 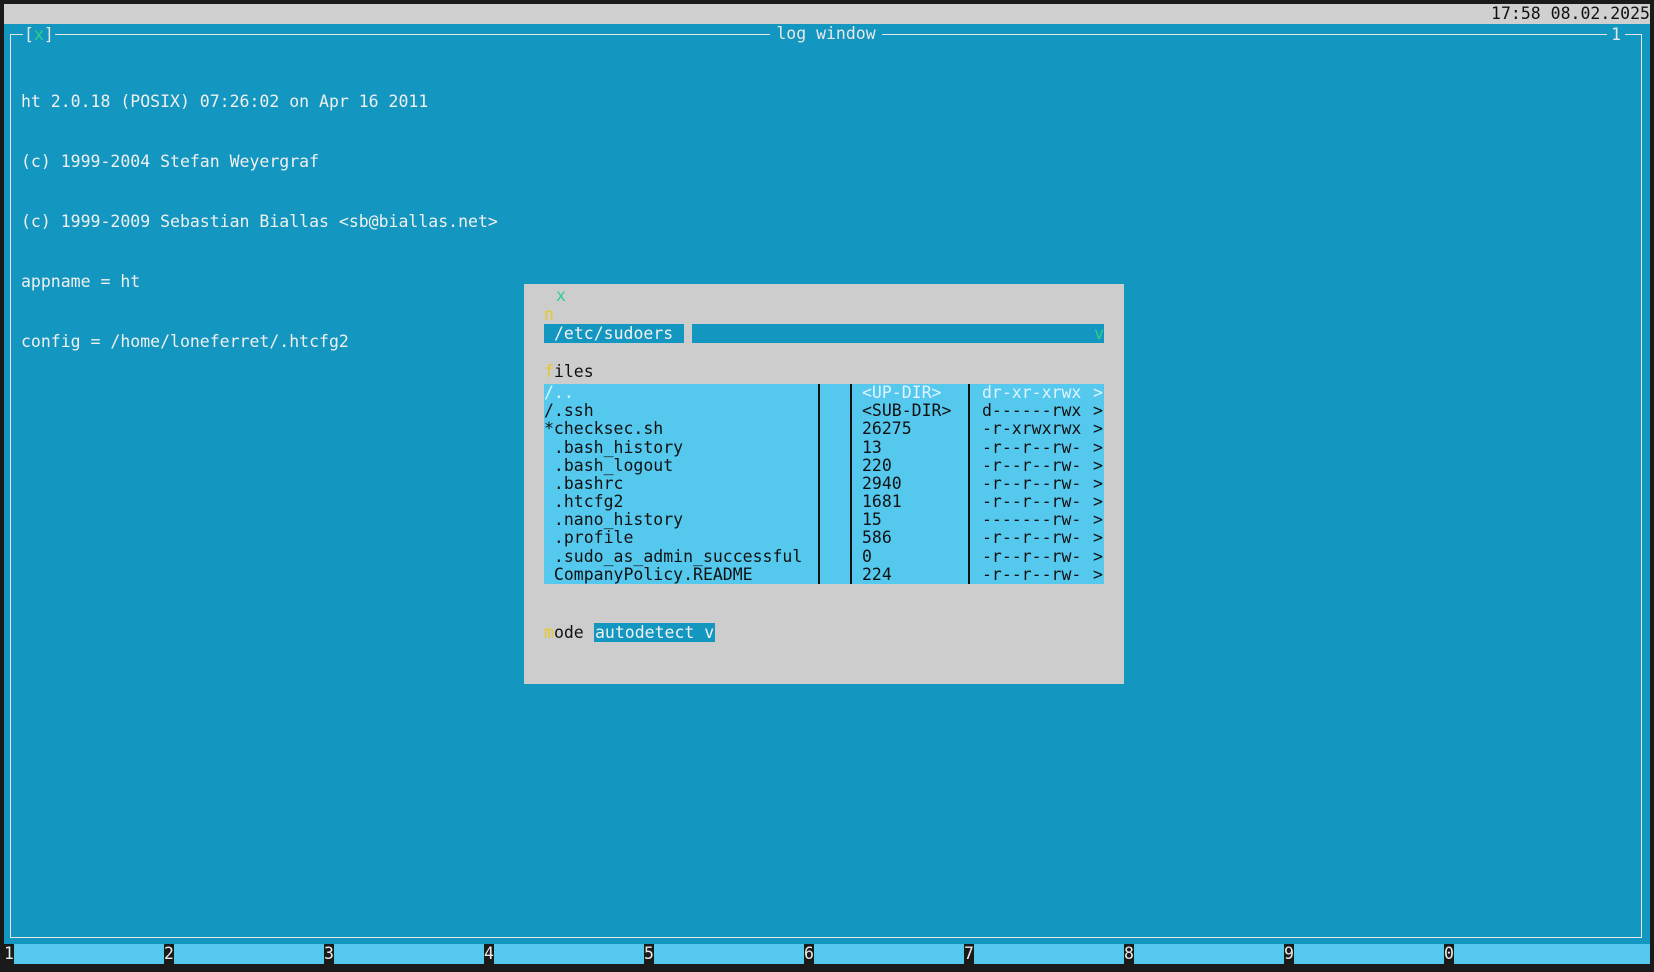 I want to click on file-size: <SUB-DIR>, so click(x=907, y=411).